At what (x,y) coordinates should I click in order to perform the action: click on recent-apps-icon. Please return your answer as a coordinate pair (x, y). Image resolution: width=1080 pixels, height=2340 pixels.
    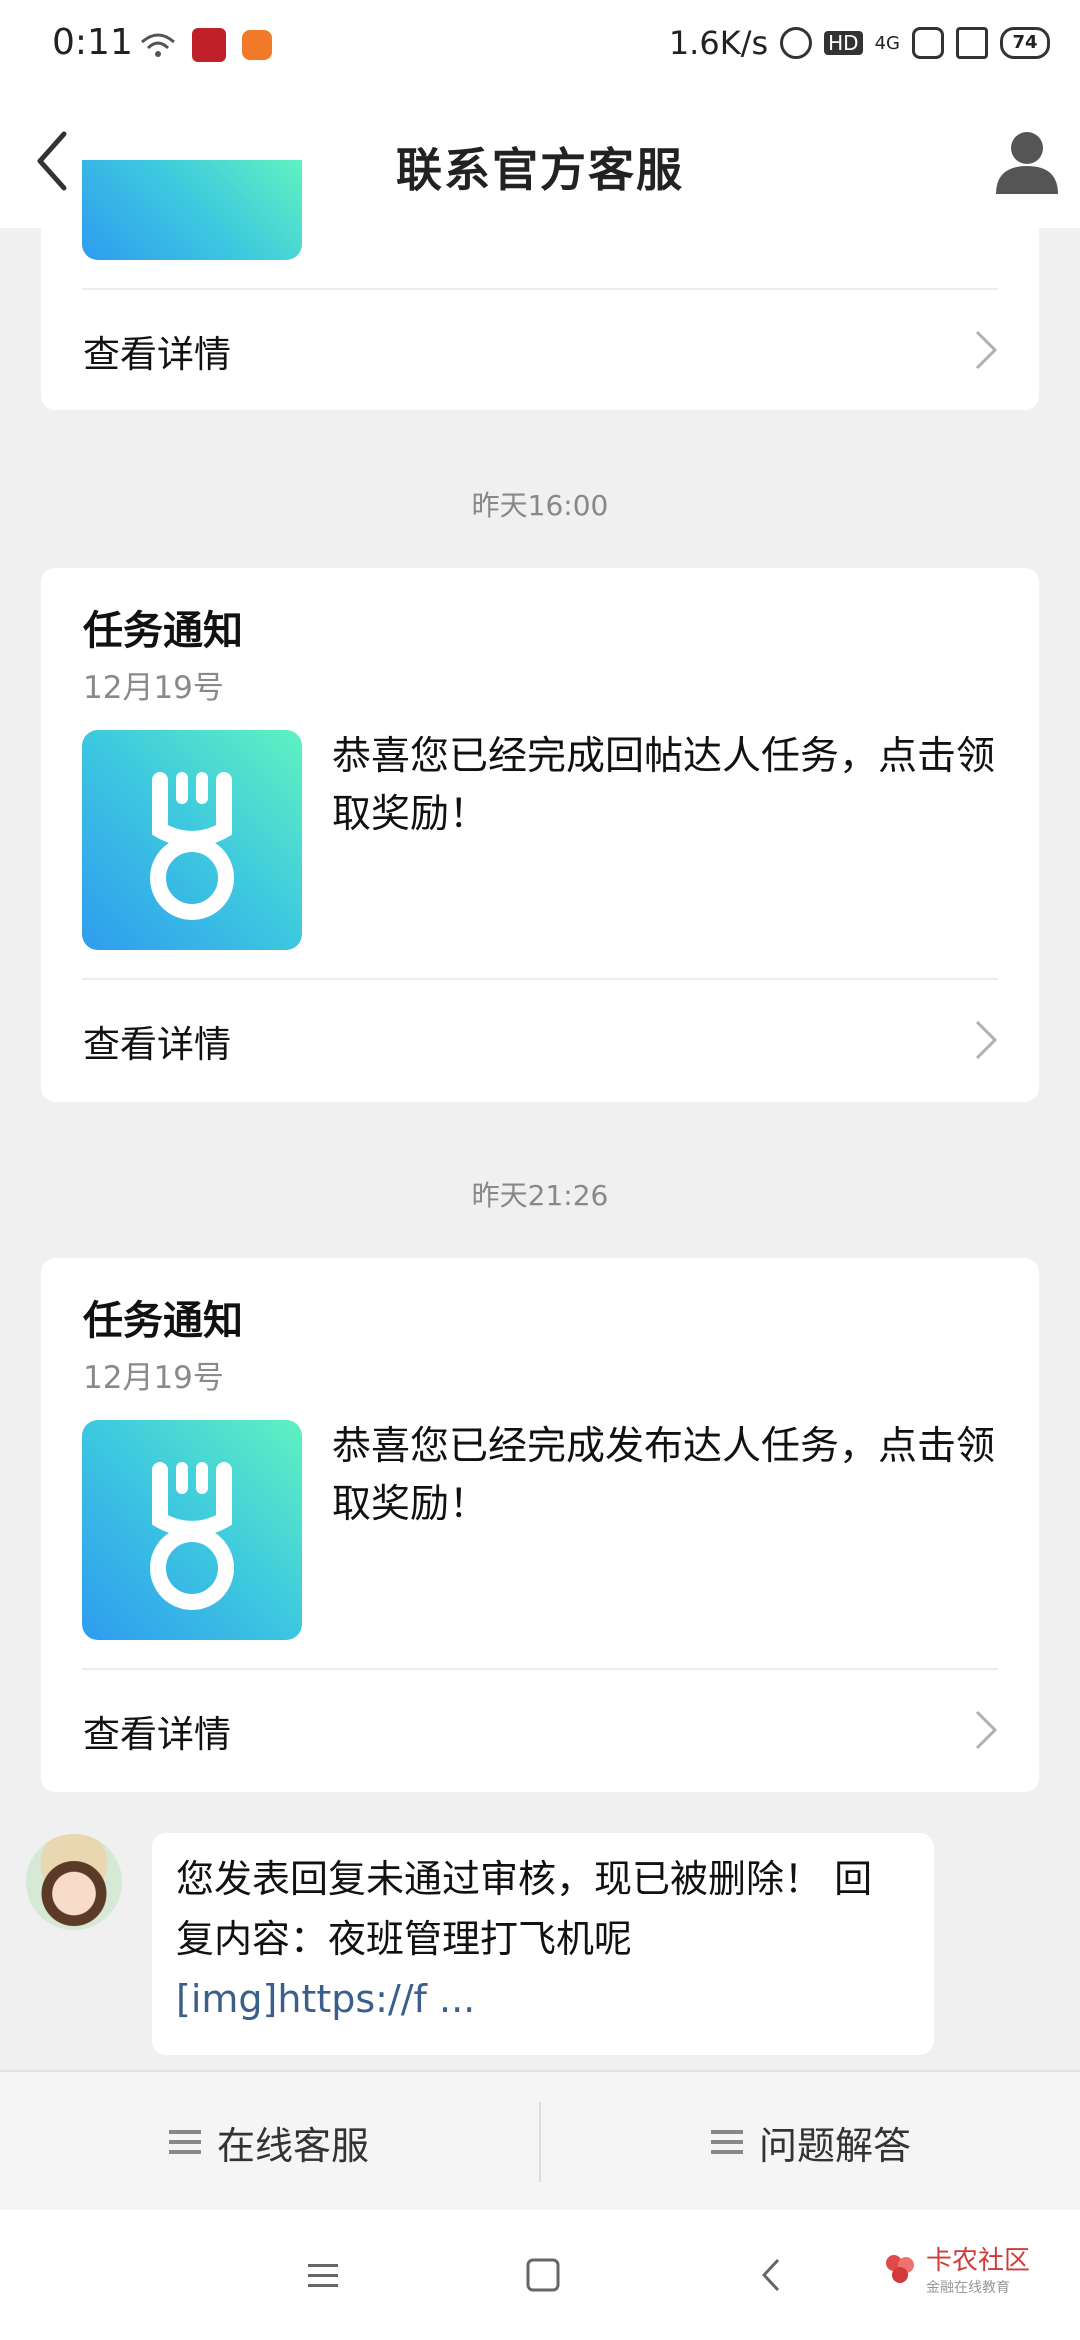
    Looking at the image, I should click on (323, 2275).